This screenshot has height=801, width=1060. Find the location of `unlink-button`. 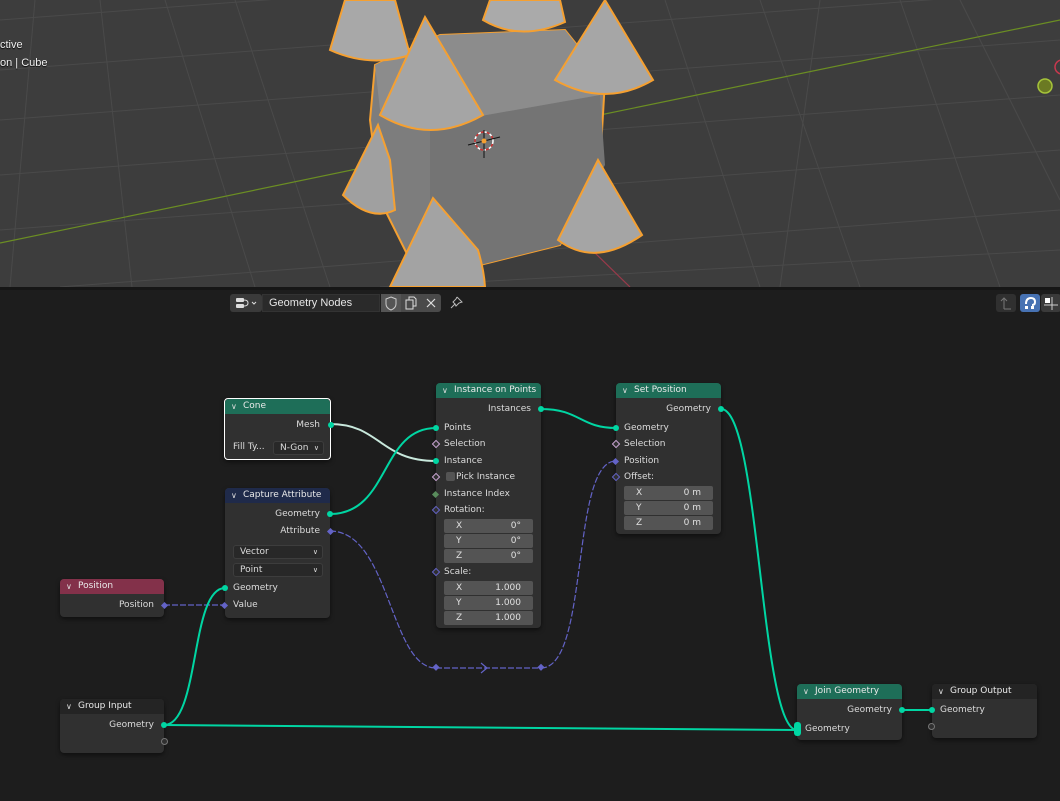

unlink-button is located at coordinates (431, 303).